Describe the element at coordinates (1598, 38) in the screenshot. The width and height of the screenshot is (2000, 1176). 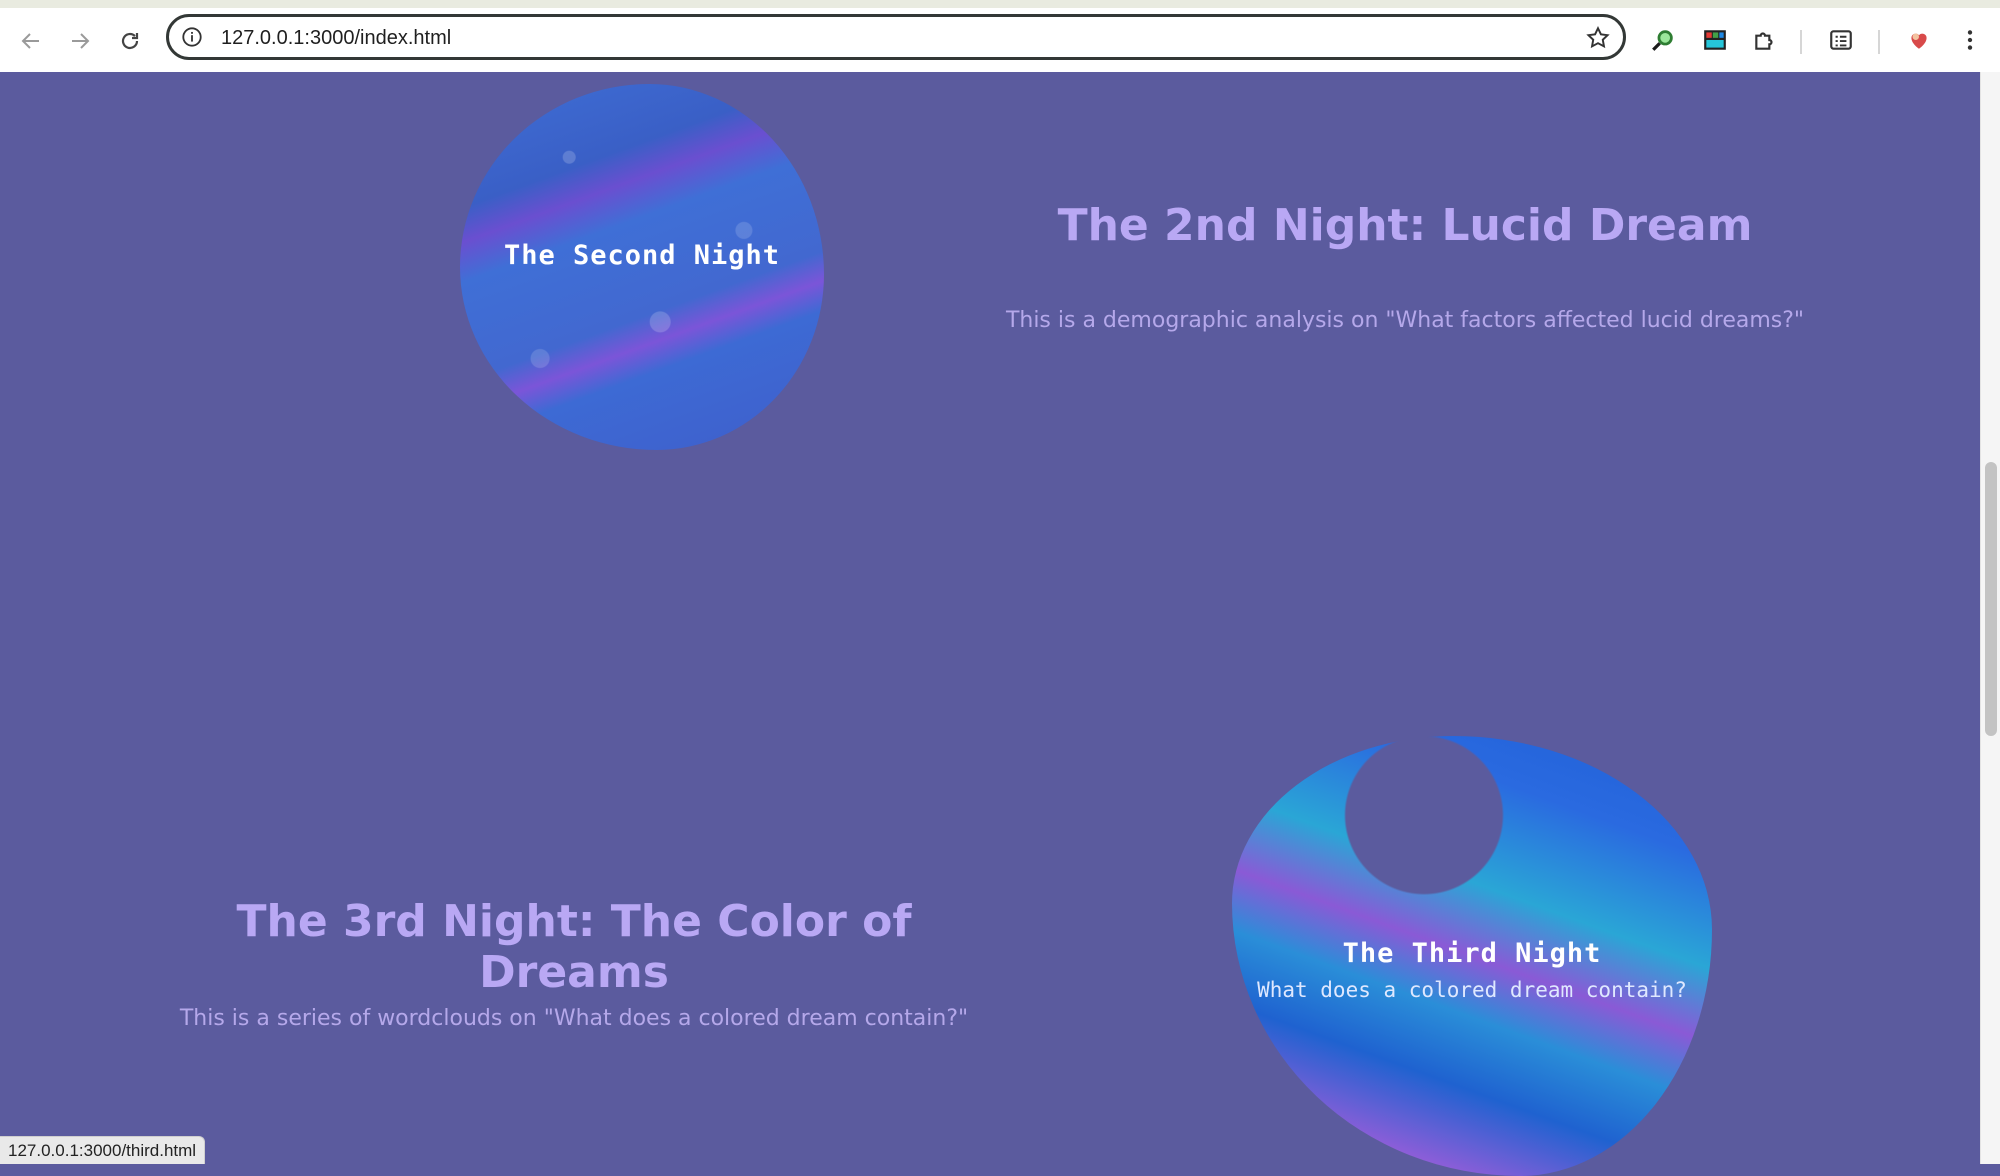
I see `bookmark-star-icon` at that location.